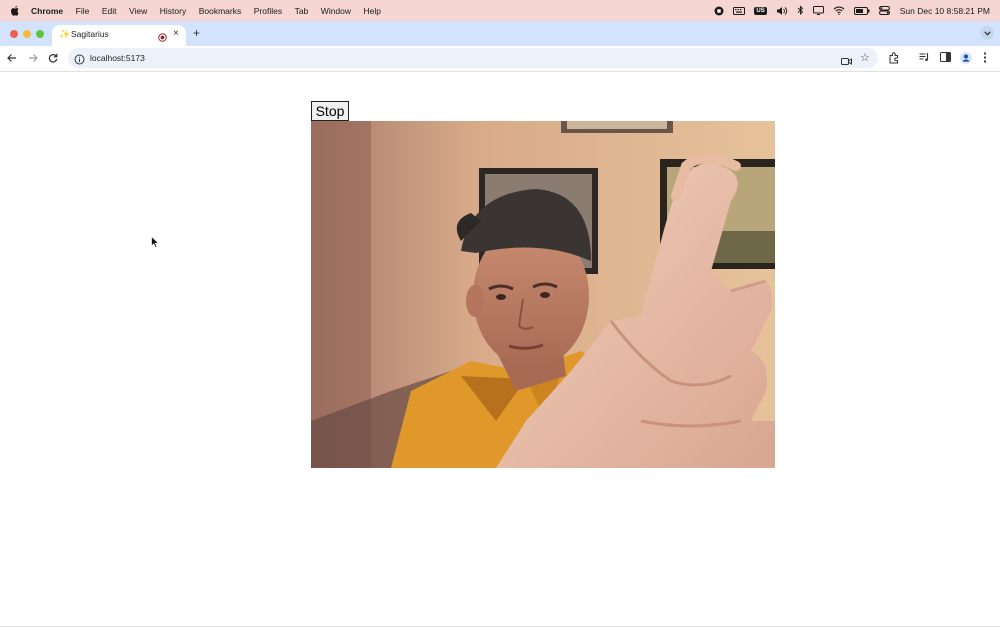 The width and height of the screenshot is (1000, 628). I want to click on menu-profiles: Profiles, so click(268, 11).